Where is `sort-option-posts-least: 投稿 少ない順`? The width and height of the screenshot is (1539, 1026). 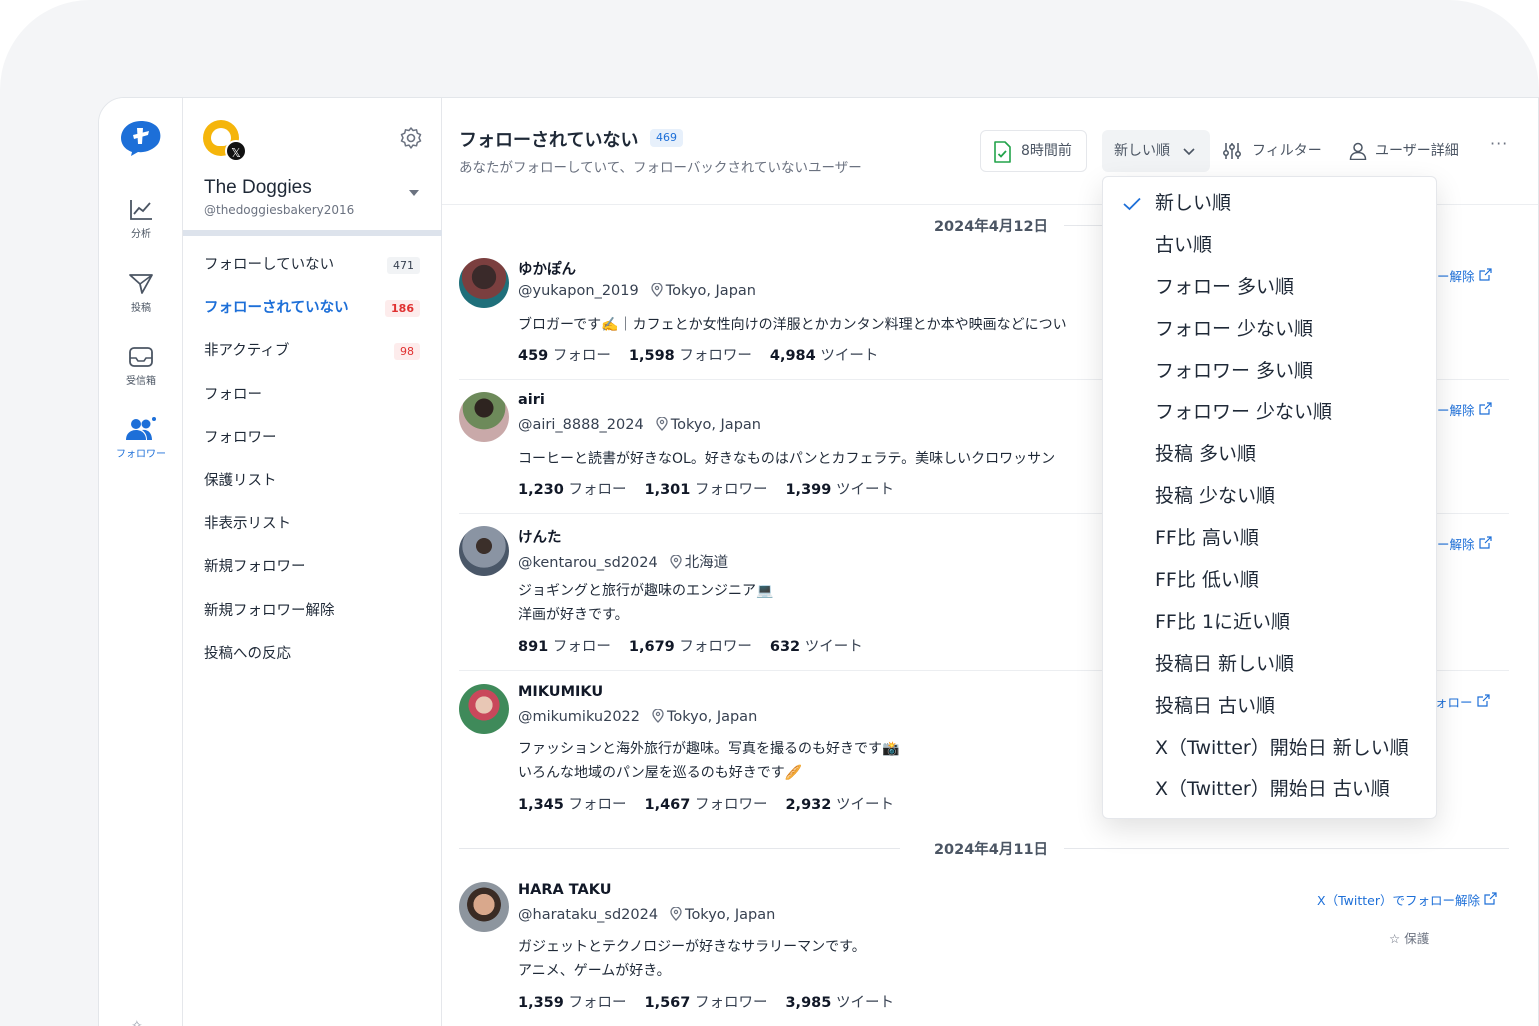
sort-option-posts-least: 投稿 少ない順 is located at coordinates (1269, 497).